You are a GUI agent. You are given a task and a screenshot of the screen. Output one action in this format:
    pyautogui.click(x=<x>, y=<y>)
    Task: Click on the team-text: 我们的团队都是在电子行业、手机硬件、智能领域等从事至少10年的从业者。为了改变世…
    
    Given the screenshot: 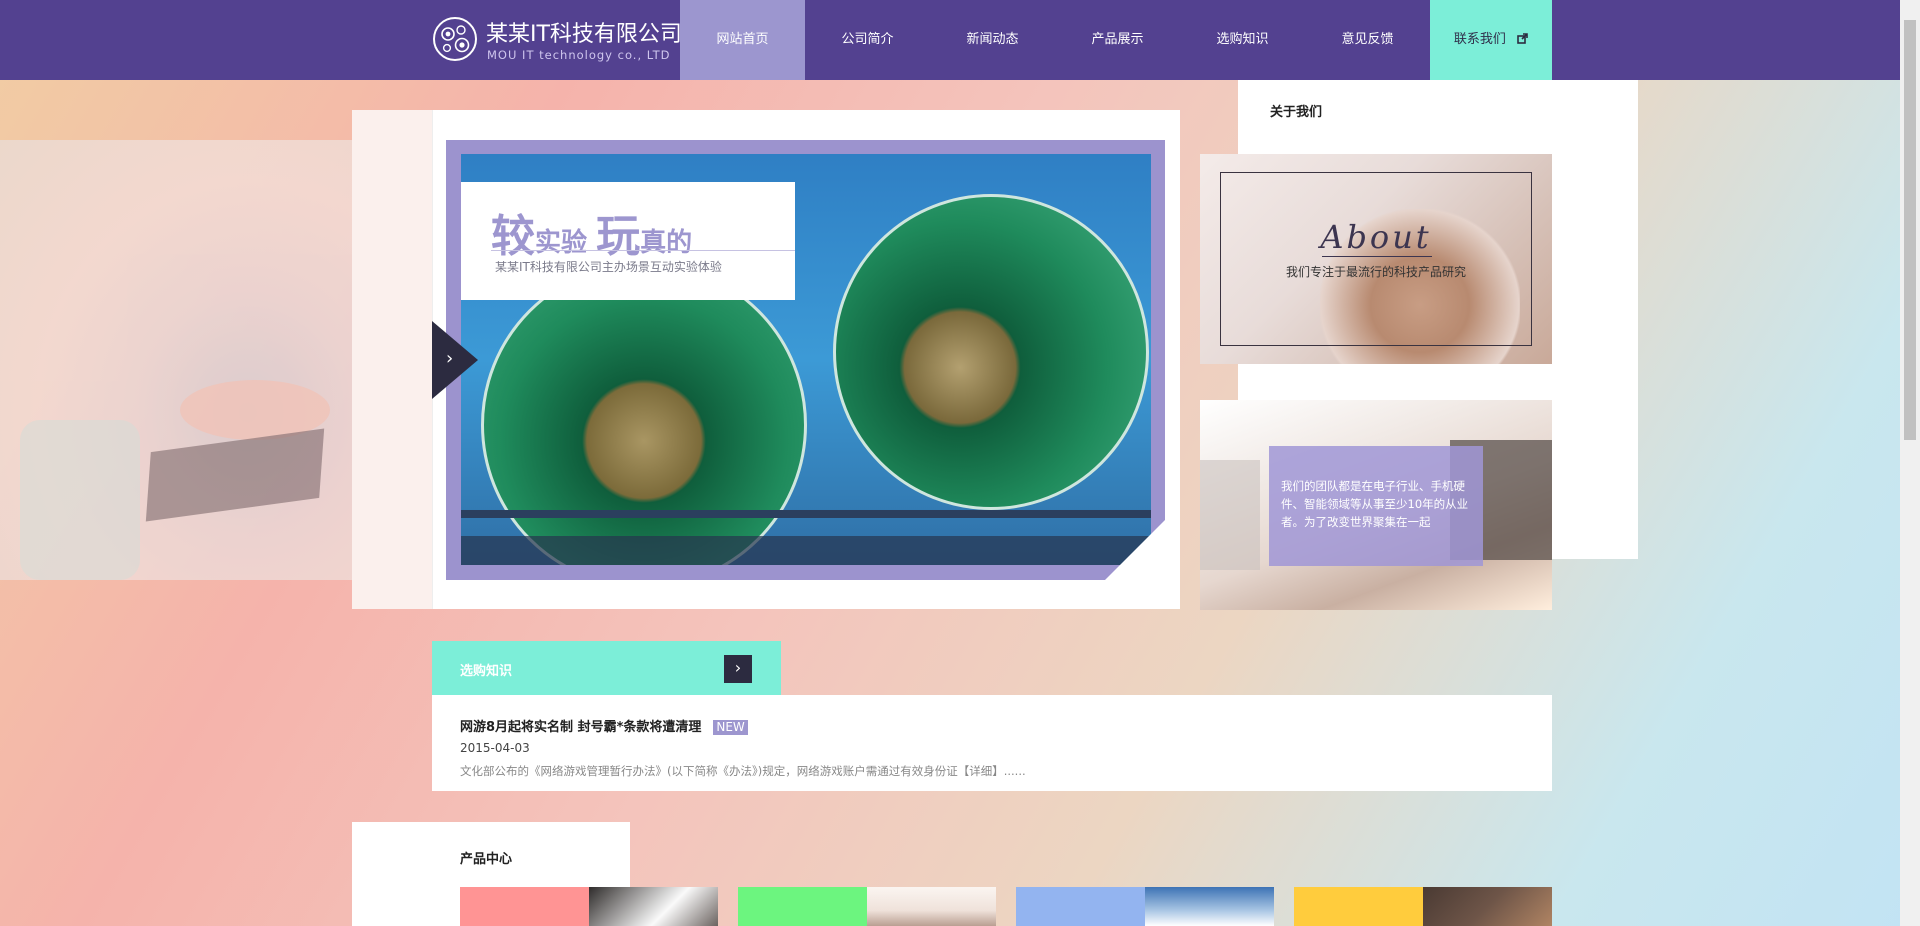 What is the action you would take?
    pyautogui.click(x=1375, y=504)
    